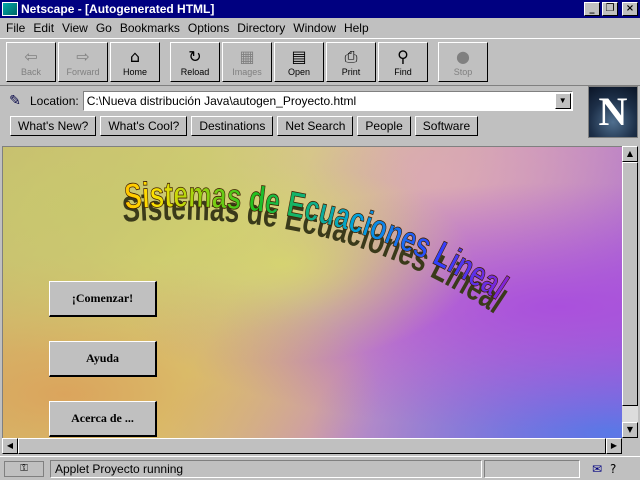  What do you see at coordinates (103, 359) in the screenshot?
I see `help-button: Ayuda` at bounding box center [103, 359].